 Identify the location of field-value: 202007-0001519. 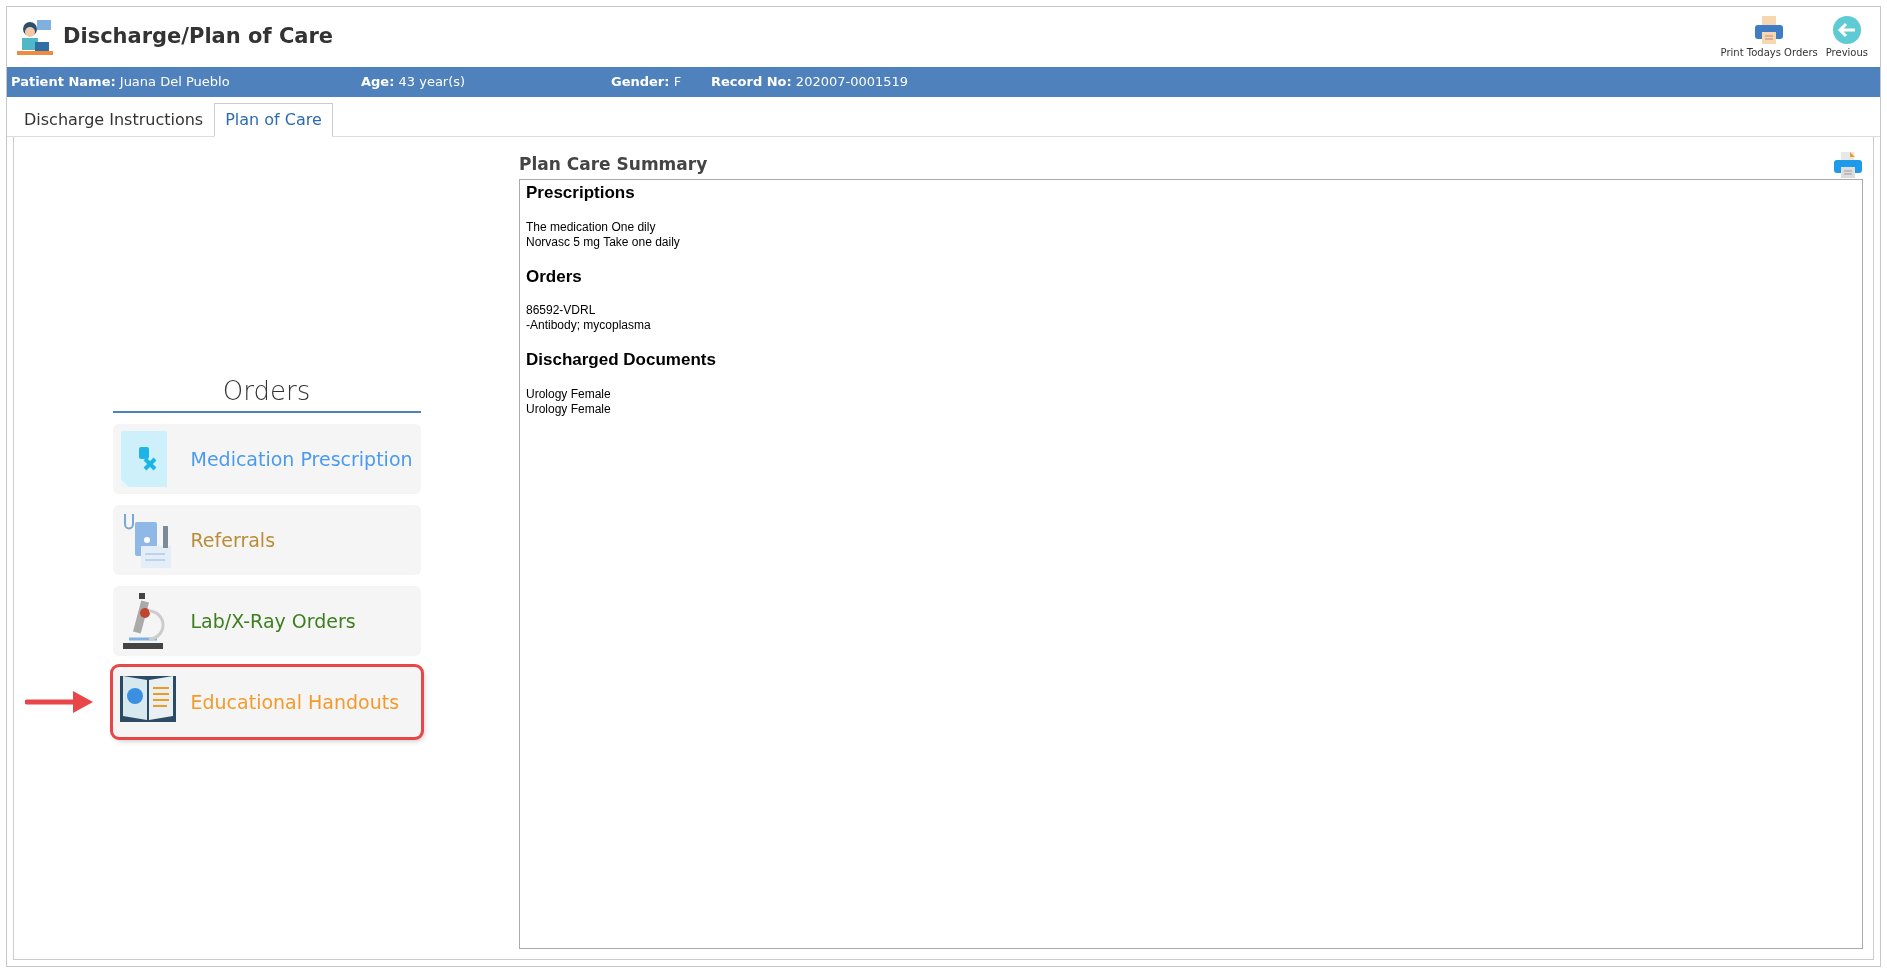
(852, 82).